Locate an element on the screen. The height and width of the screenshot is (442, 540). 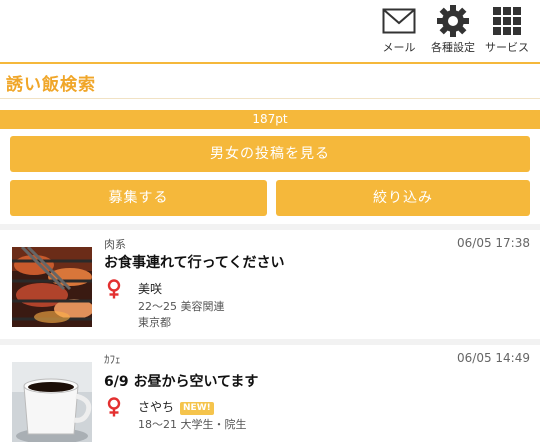
header-divider is located at coordinates (270, 63).